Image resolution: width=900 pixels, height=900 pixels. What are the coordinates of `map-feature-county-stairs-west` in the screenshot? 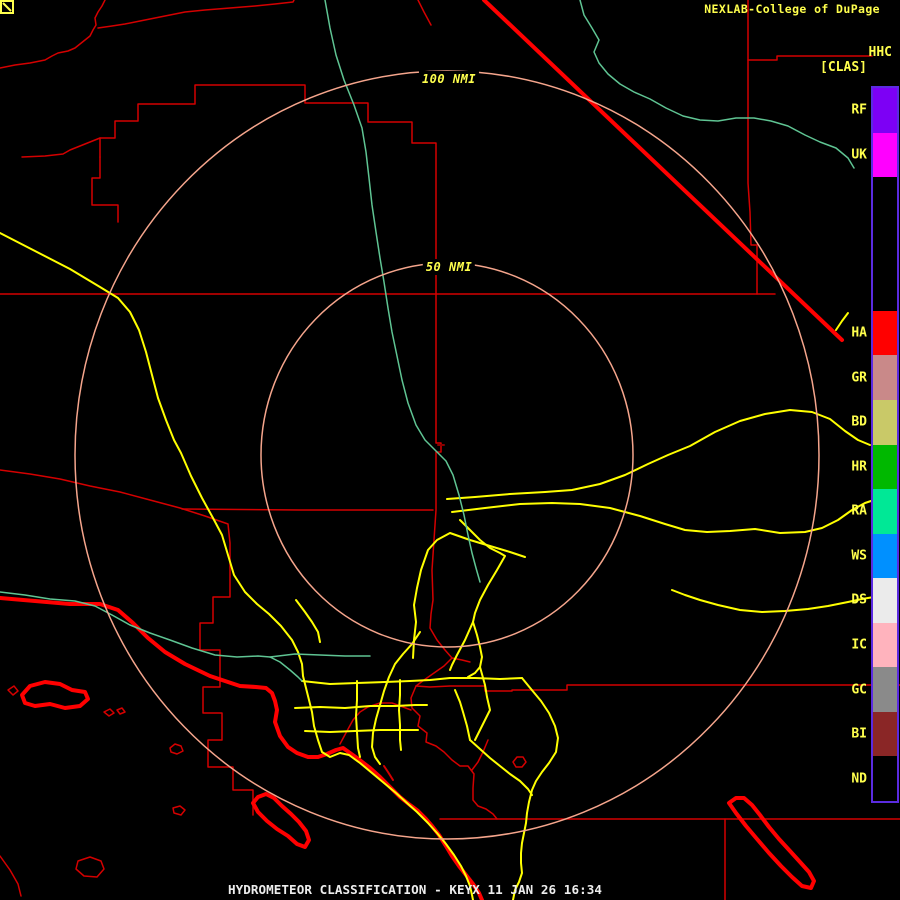 It's located at (229, 189).